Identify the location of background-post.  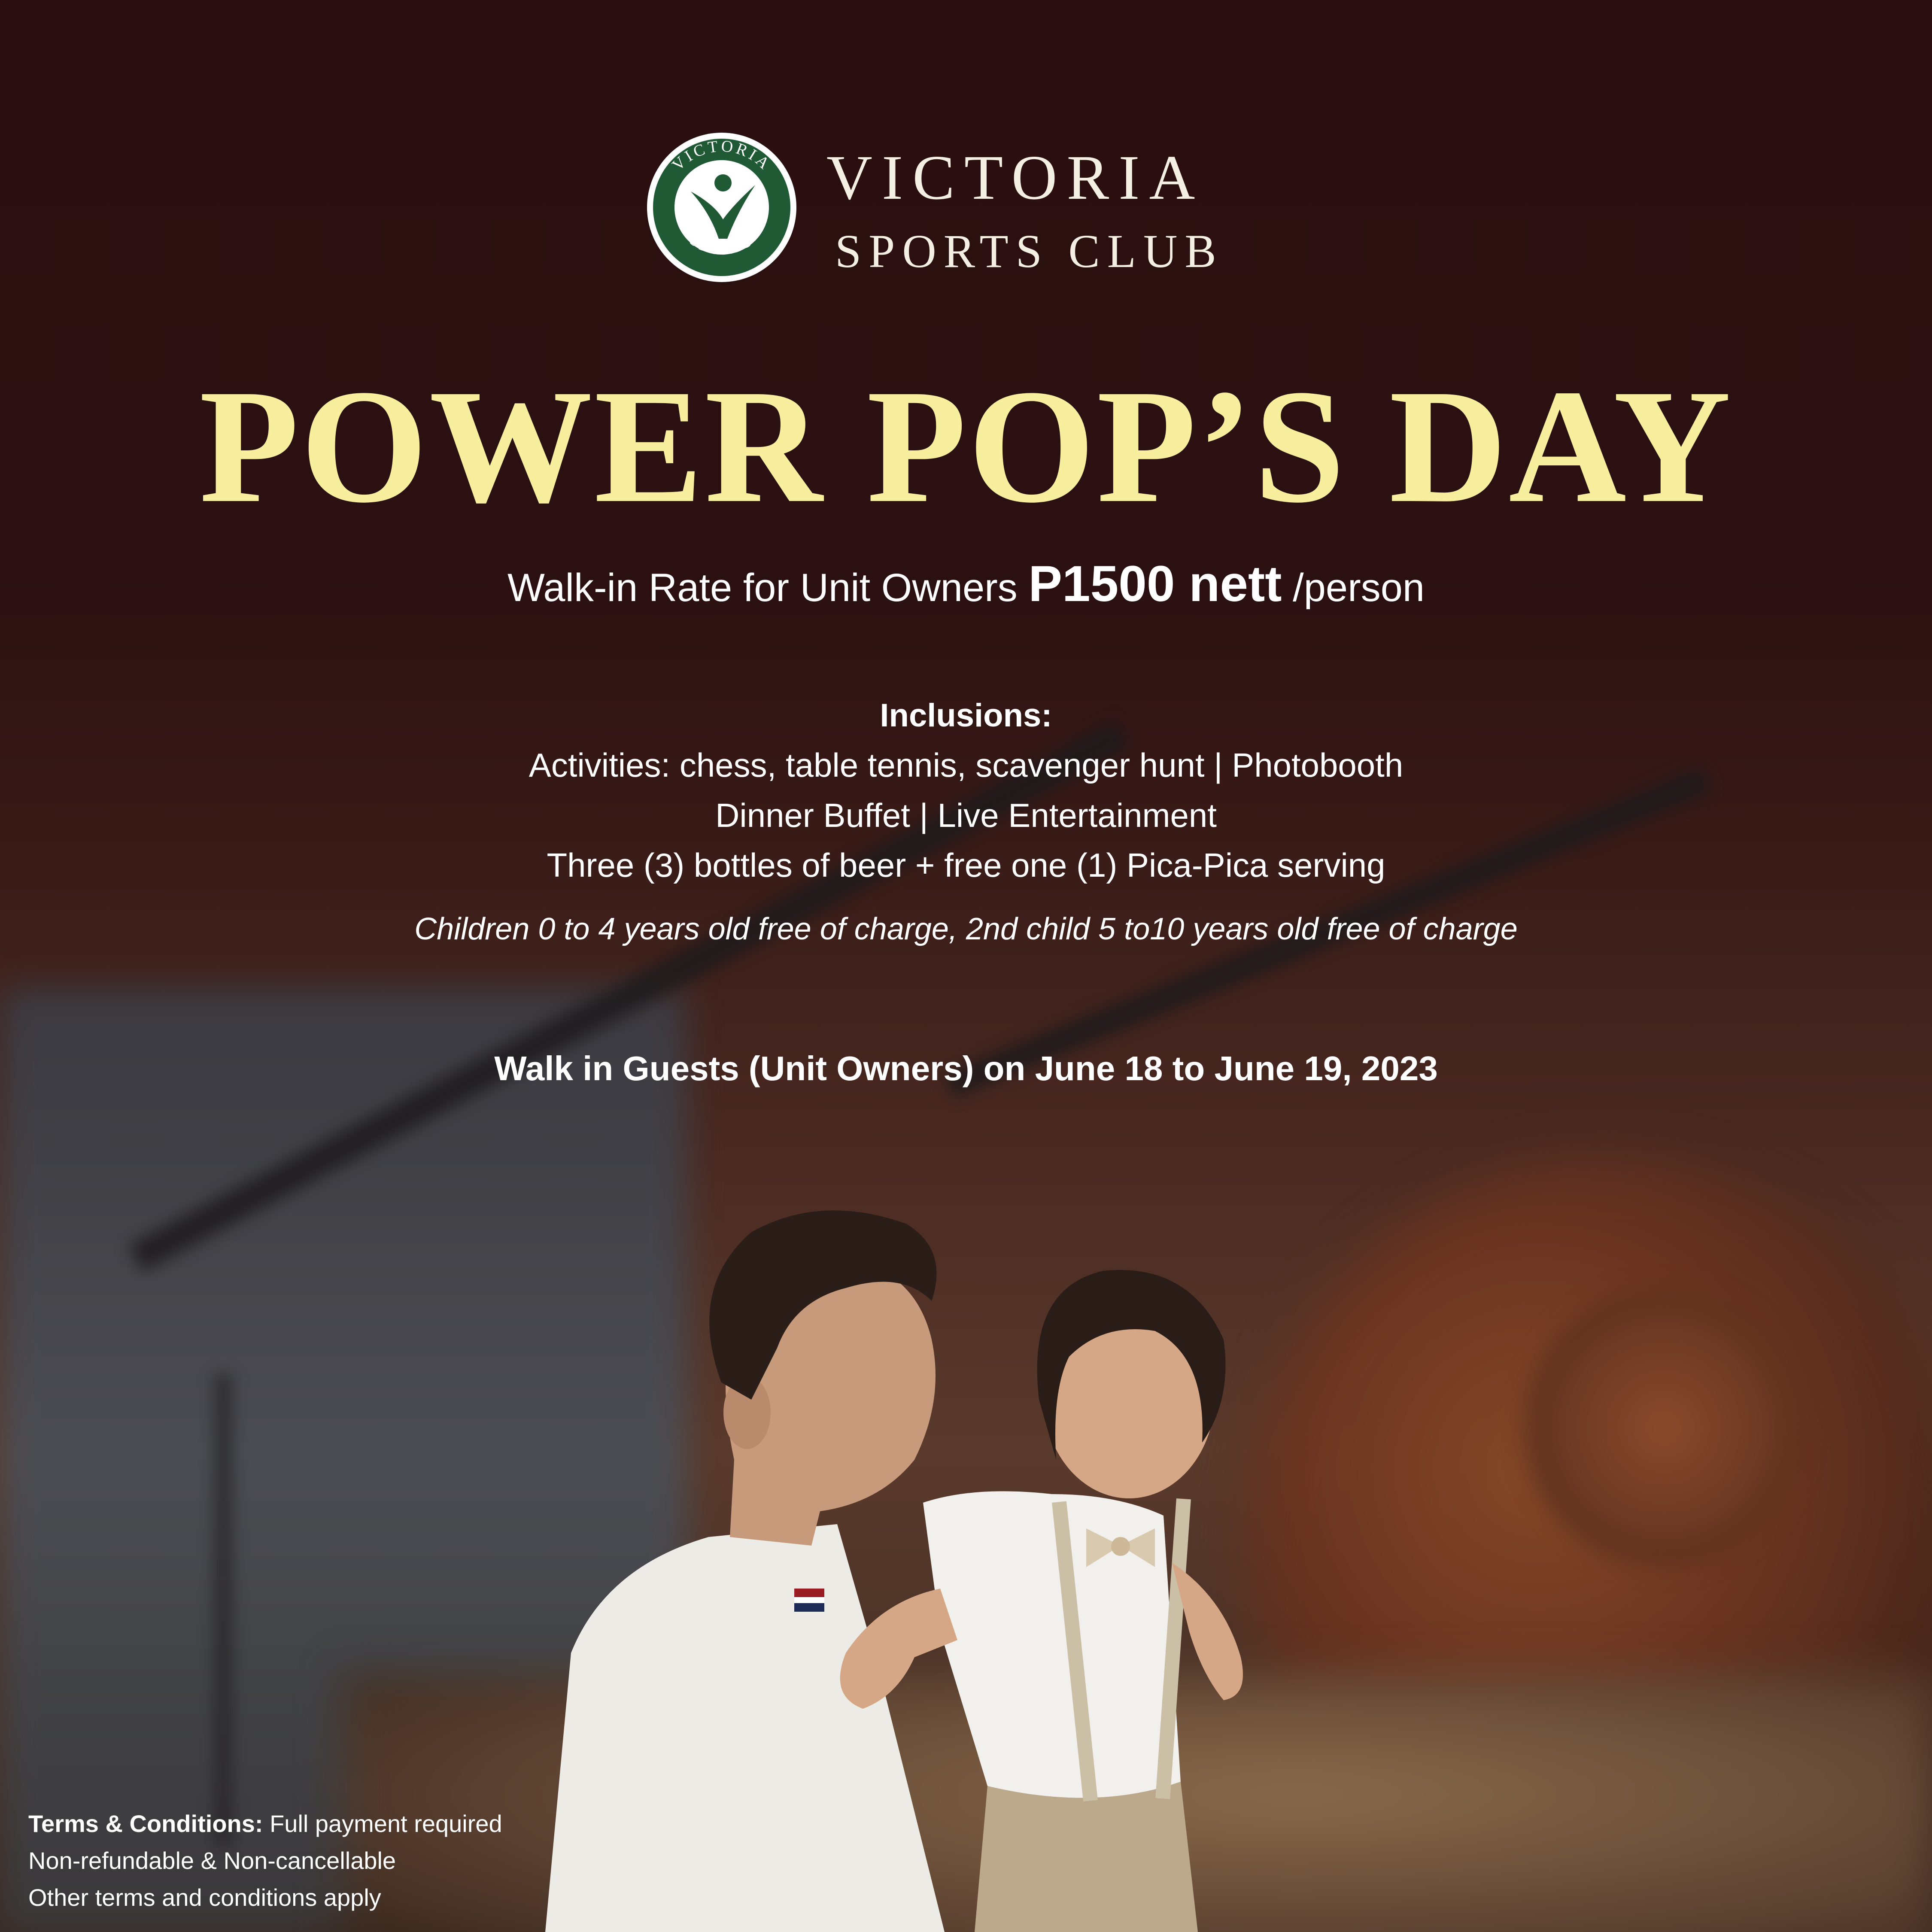
(223, 1610).